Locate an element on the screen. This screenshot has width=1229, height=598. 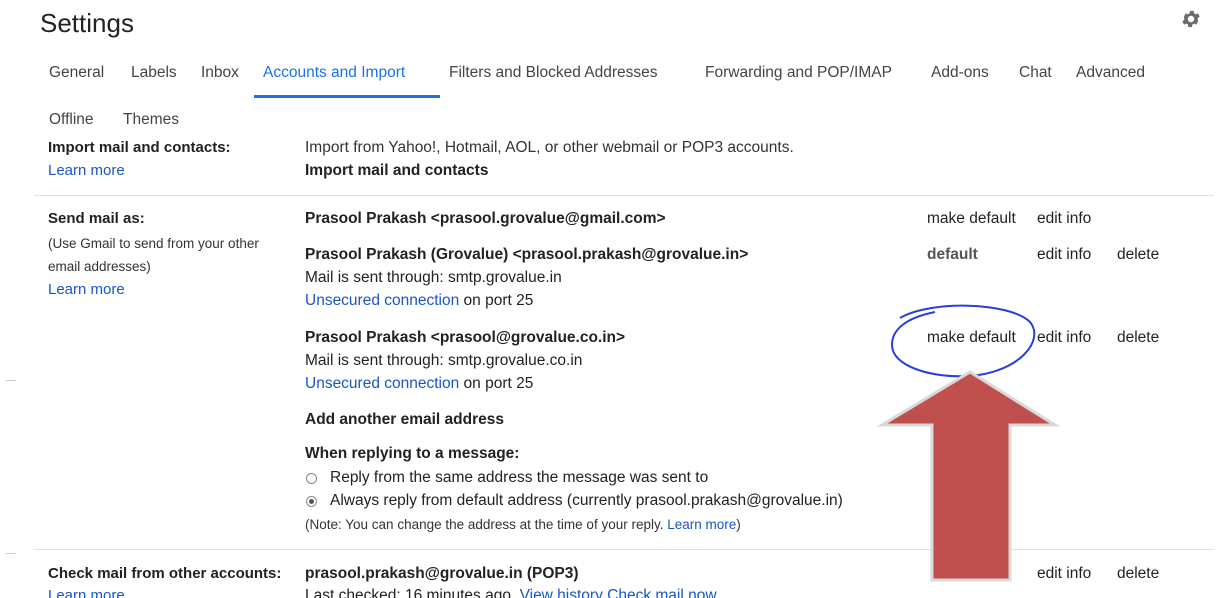
page-title: Settings is located at coordinates (87, 23).